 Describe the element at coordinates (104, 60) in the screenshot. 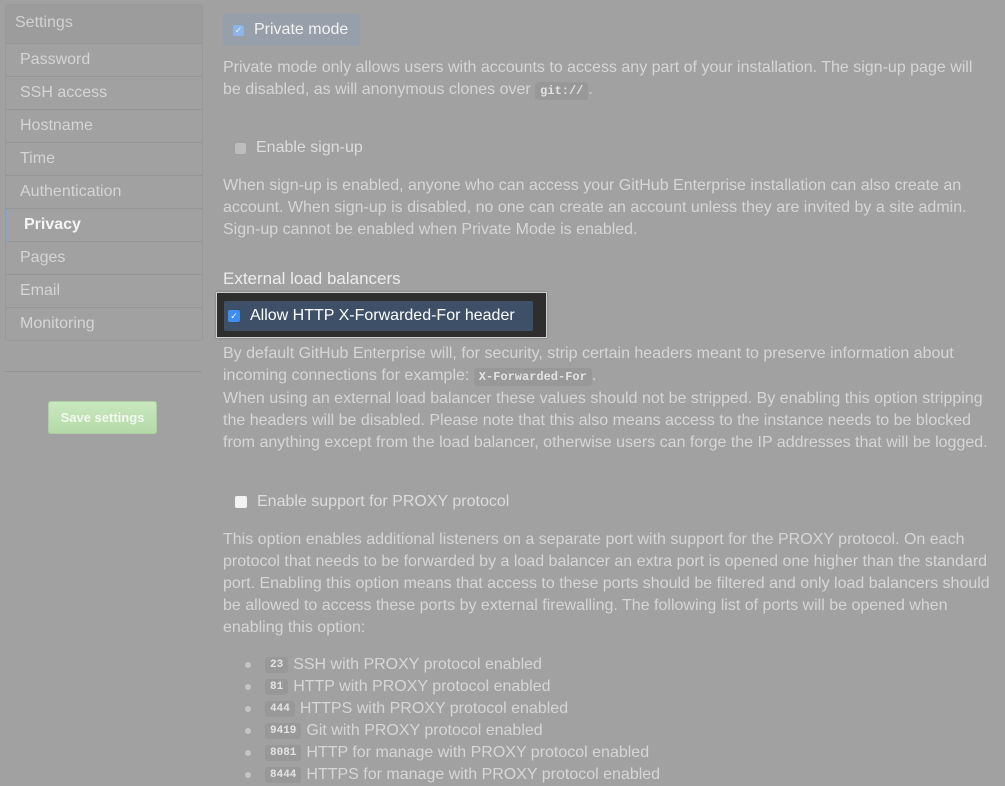

I see `sidebar-item-password: Password` at that location.